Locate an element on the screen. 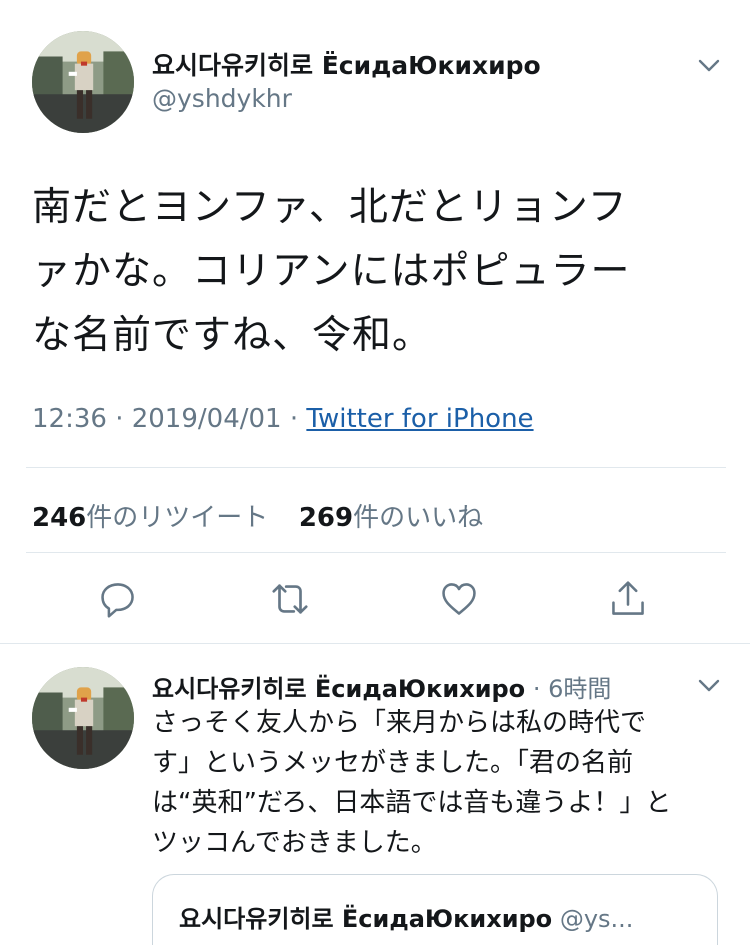 The image size is (750, 945). reply-icon is located at coordinates (117, 600).